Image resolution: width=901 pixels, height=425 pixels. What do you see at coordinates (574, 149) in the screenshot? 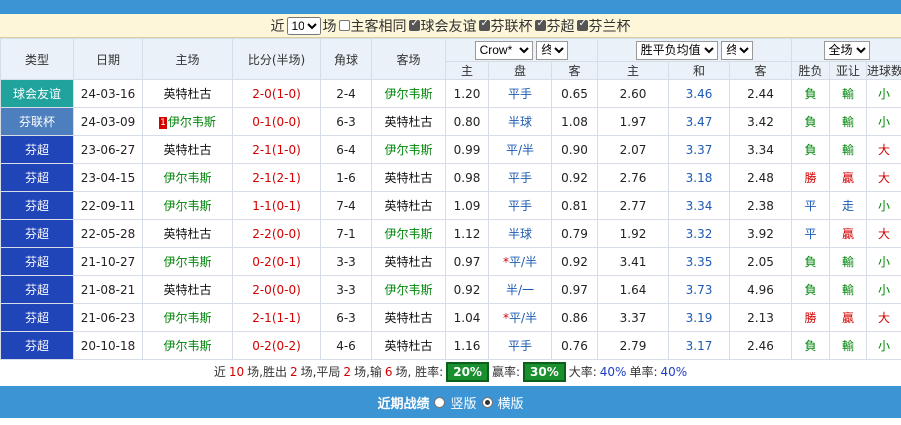
I see `asian-away-odds: 0.90` at bounding box center [574, 149].